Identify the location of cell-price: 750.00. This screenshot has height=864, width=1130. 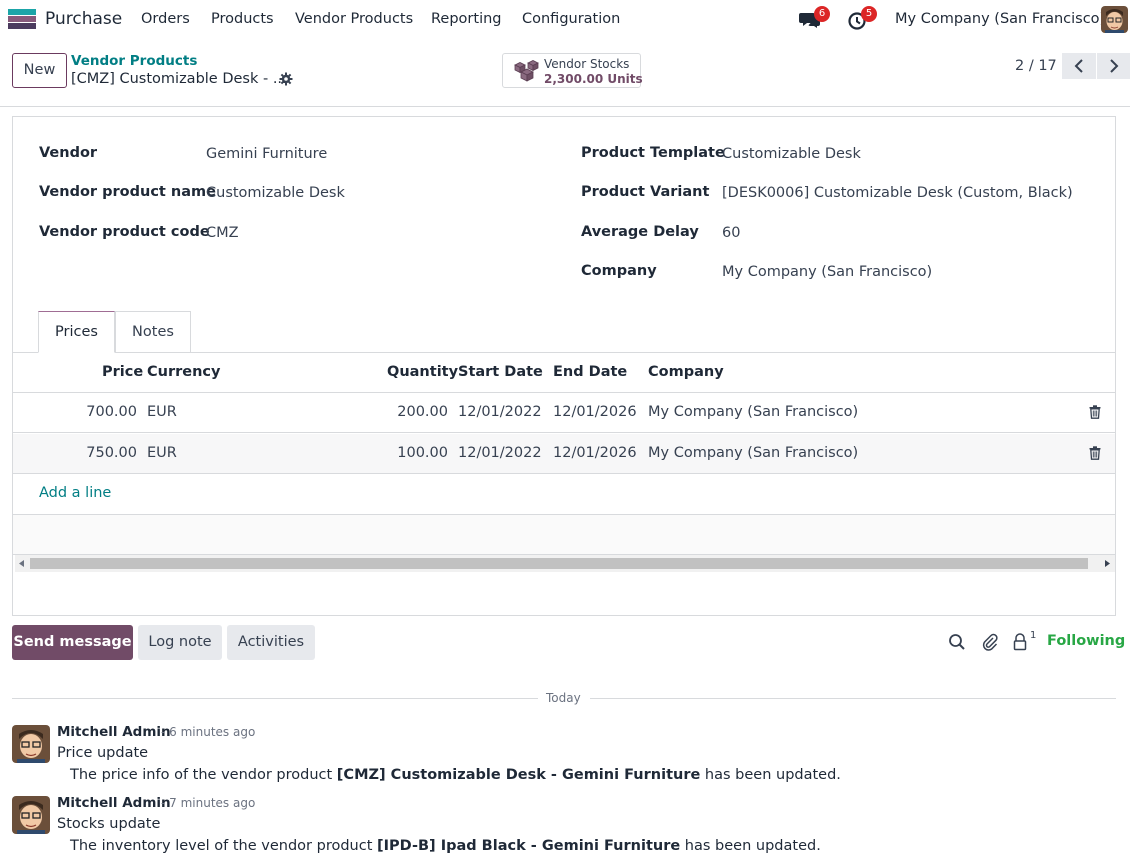
(111, 453).